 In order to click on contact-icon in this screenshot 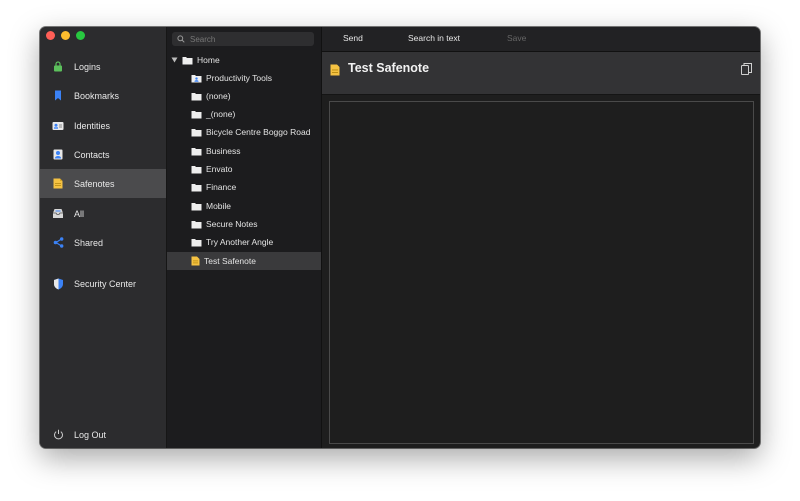, I will do `click(58, 155)`.